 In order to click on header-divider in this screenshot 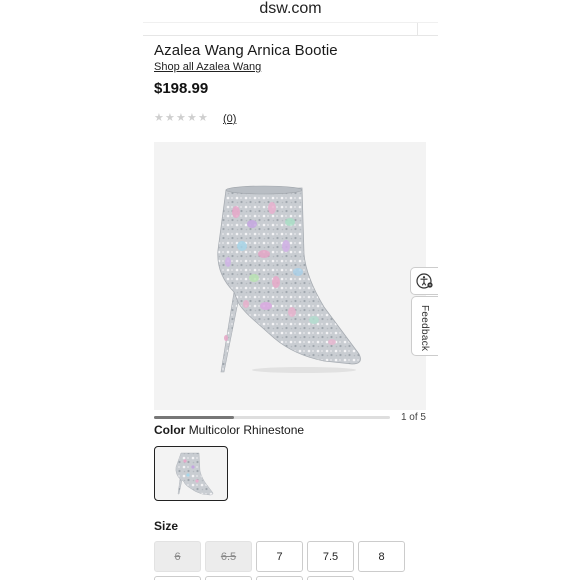, I will do `click(417, 29)`.